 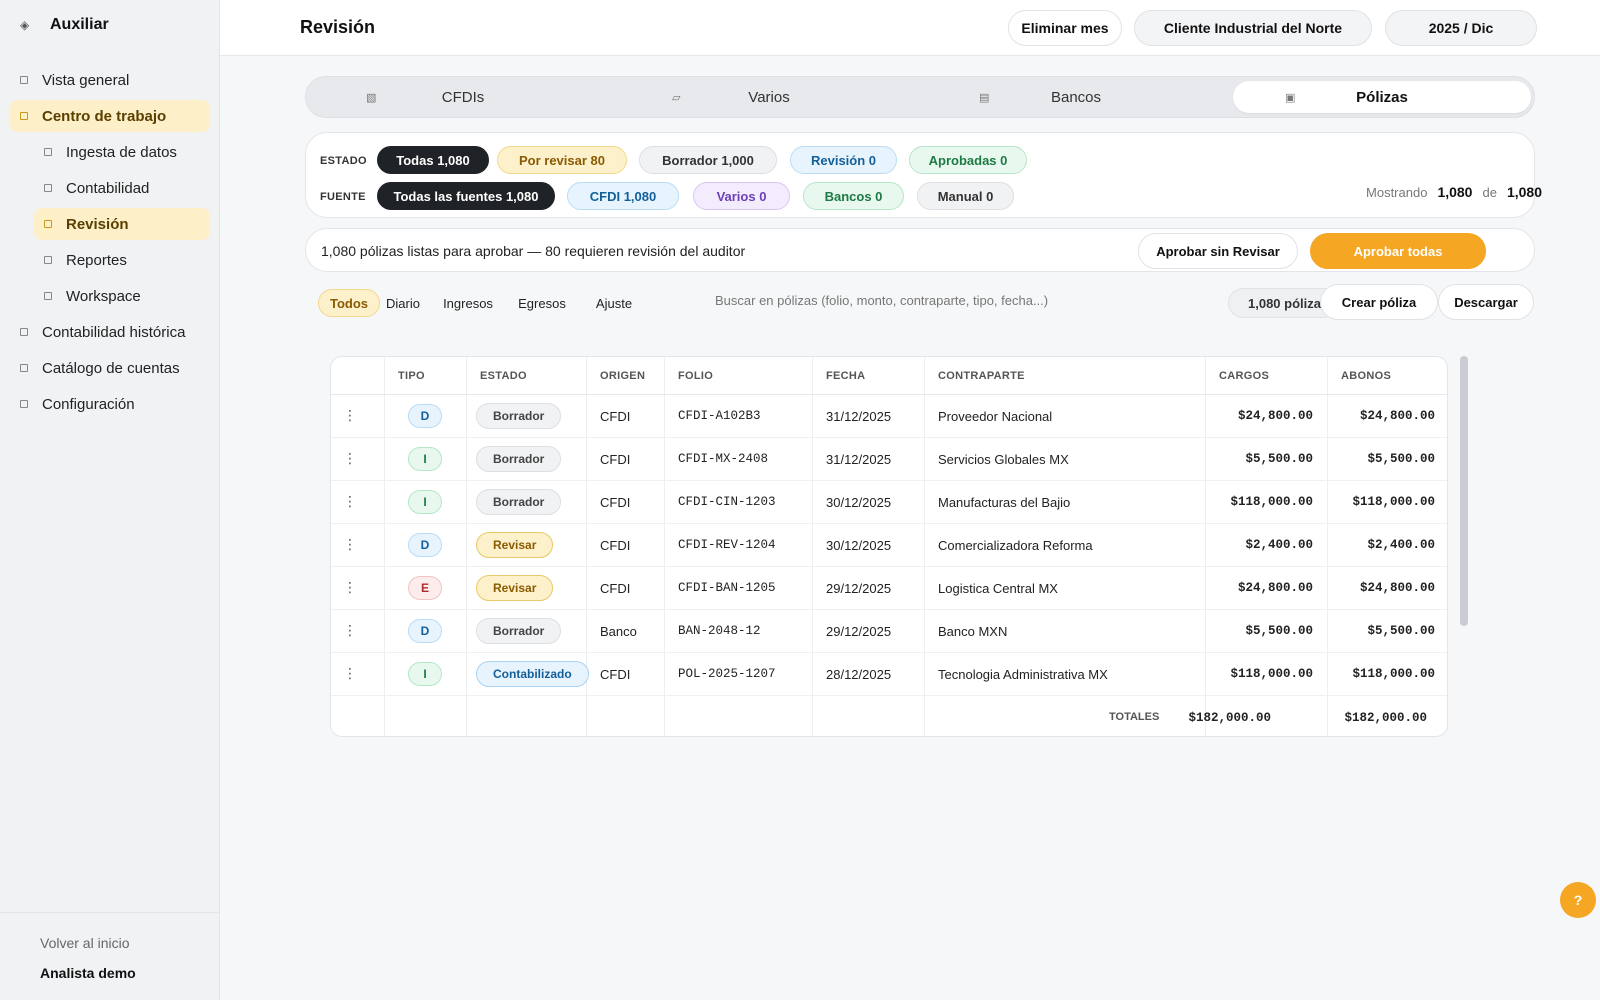 I want to click on sidebar-item-label: Ingesta de datos, so click(x=121, y=152).